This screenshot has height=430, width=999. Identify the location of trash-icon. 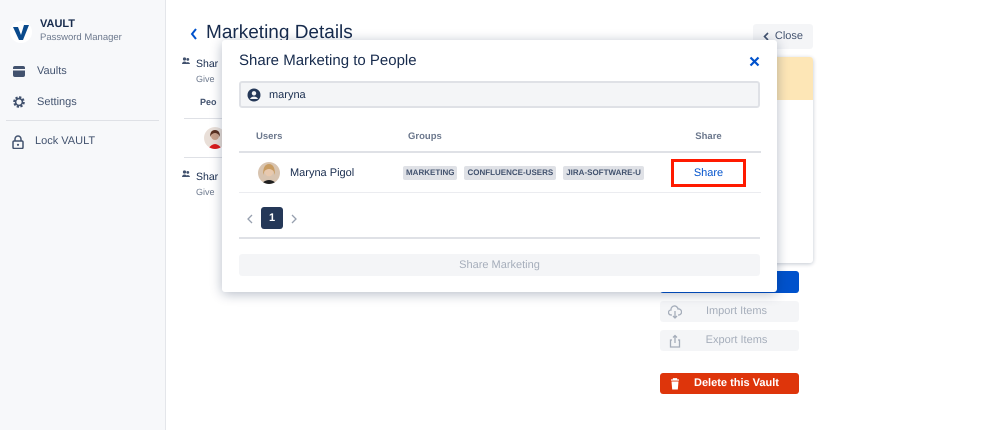
(675, 383).